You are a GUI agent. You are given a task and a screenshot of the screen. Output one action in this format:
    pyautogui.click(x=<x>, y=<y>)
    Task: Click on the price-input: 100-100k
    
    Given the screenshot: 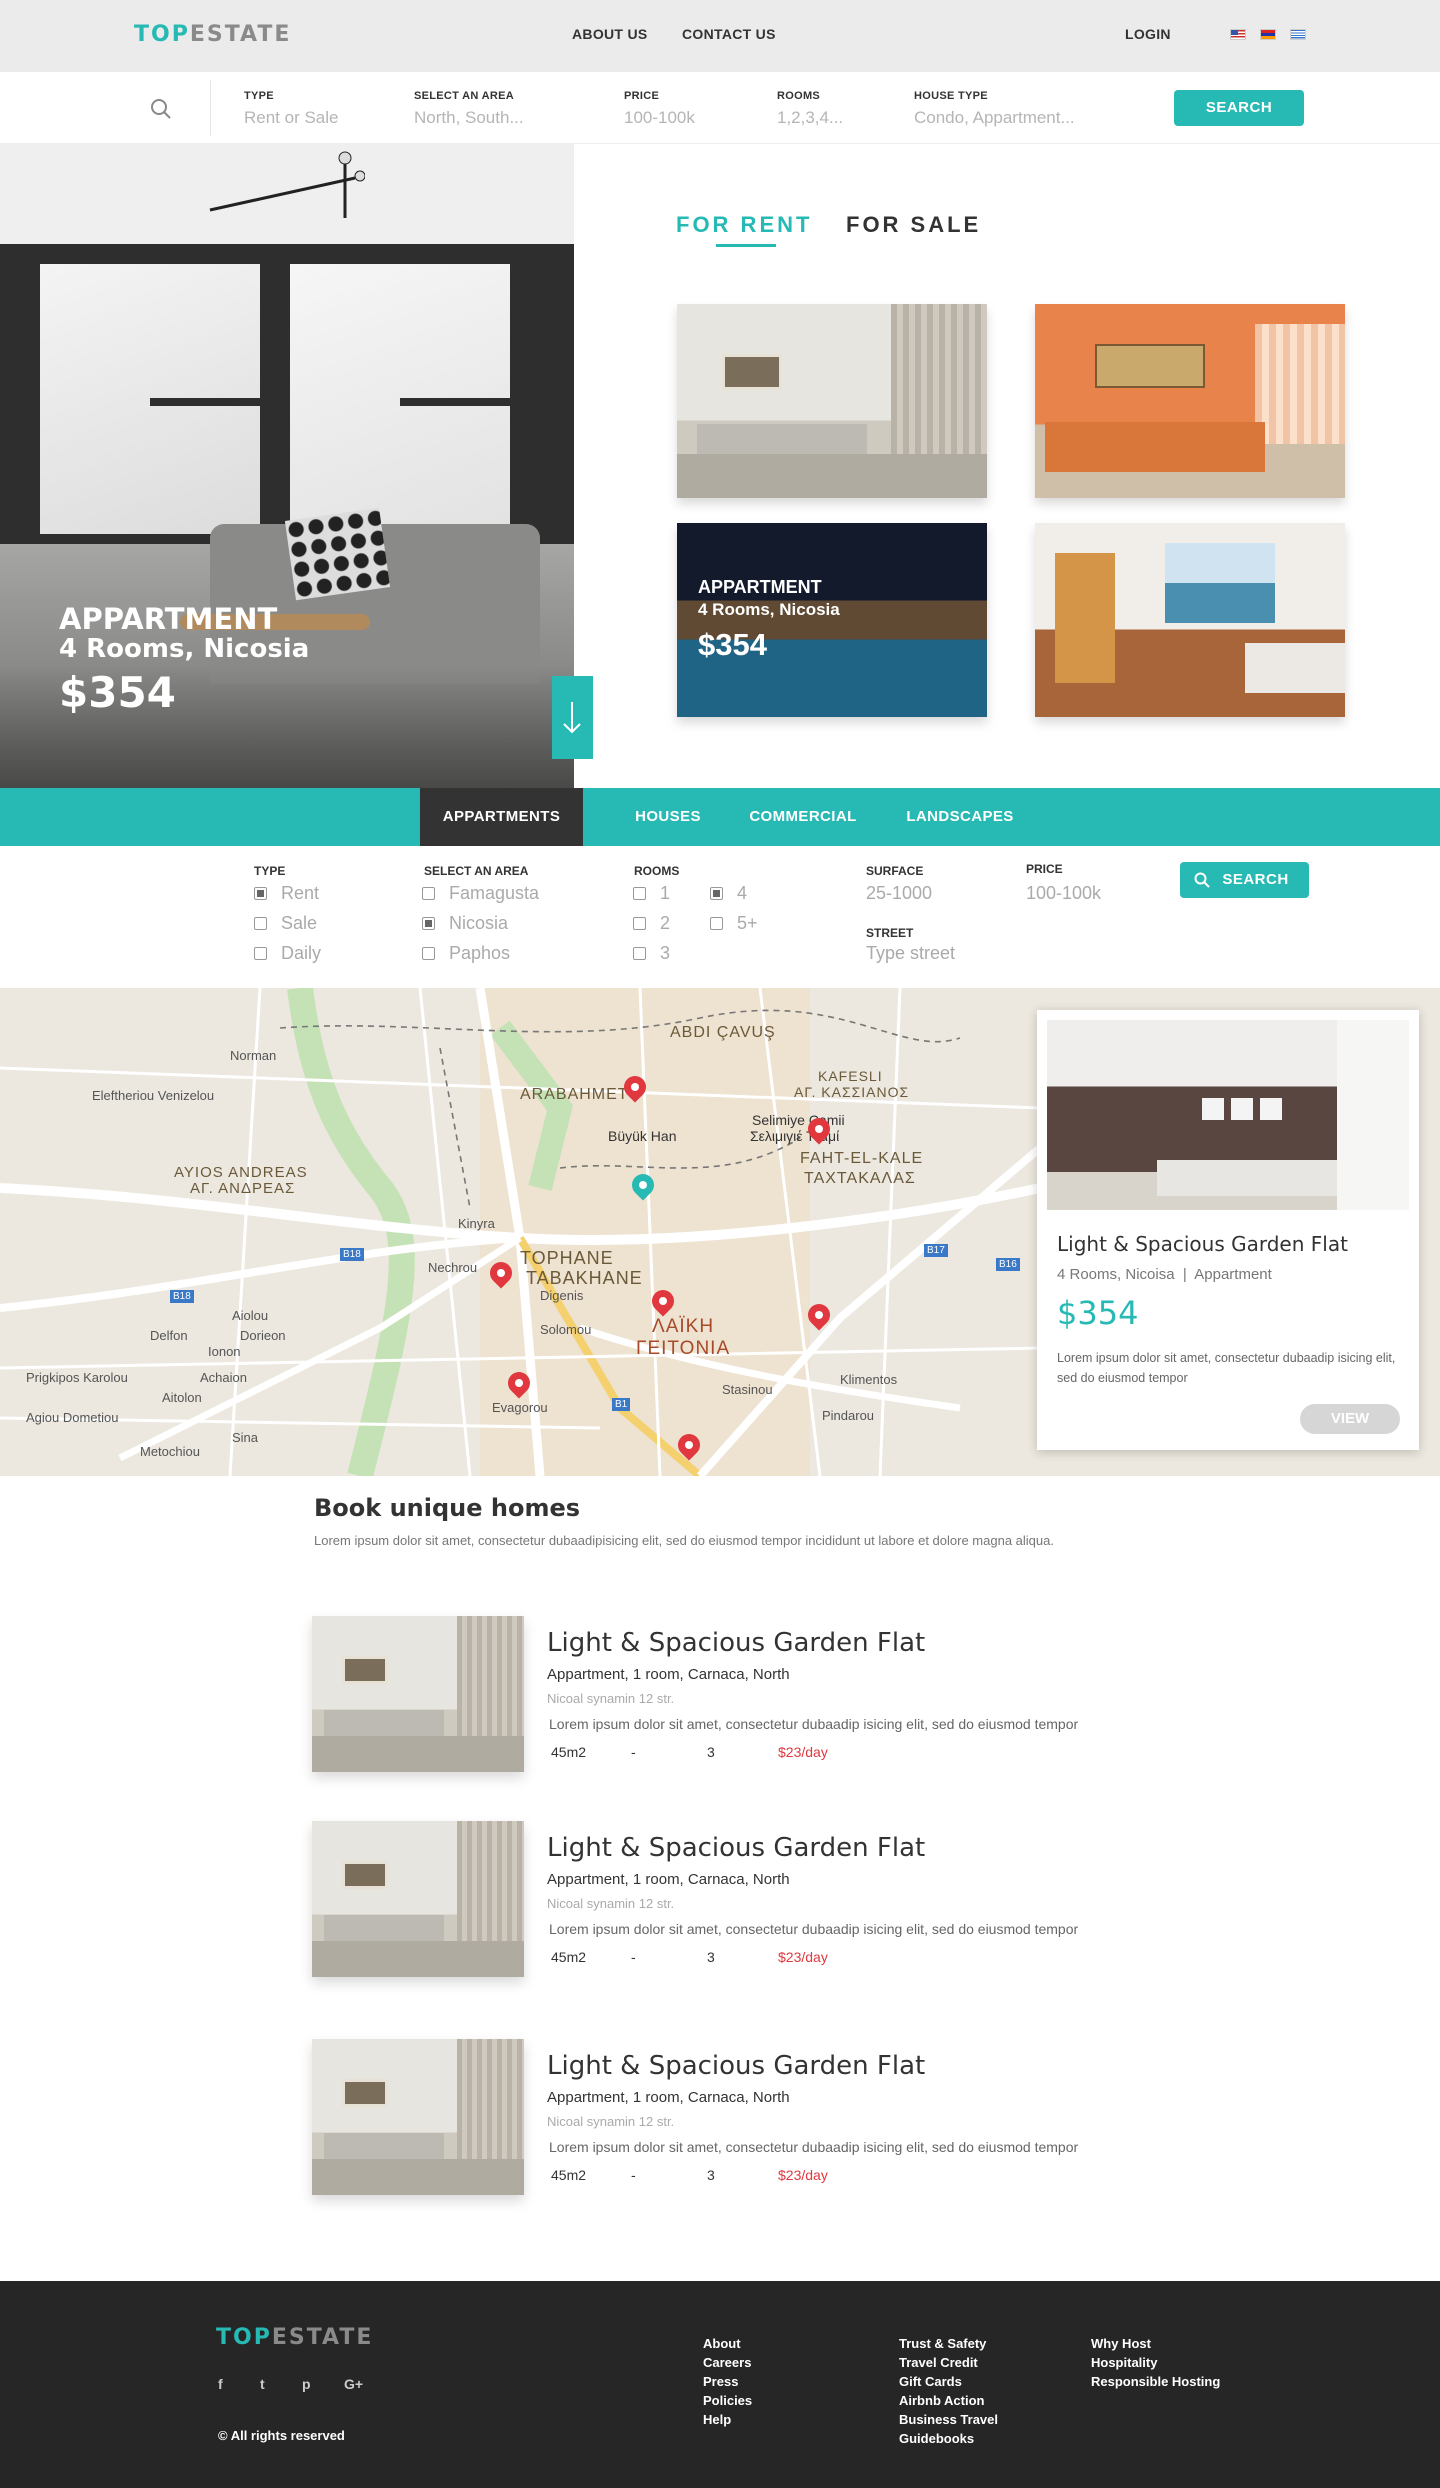 What is the action you would take?
    pyautogui.click(x=1063, y=893)
    